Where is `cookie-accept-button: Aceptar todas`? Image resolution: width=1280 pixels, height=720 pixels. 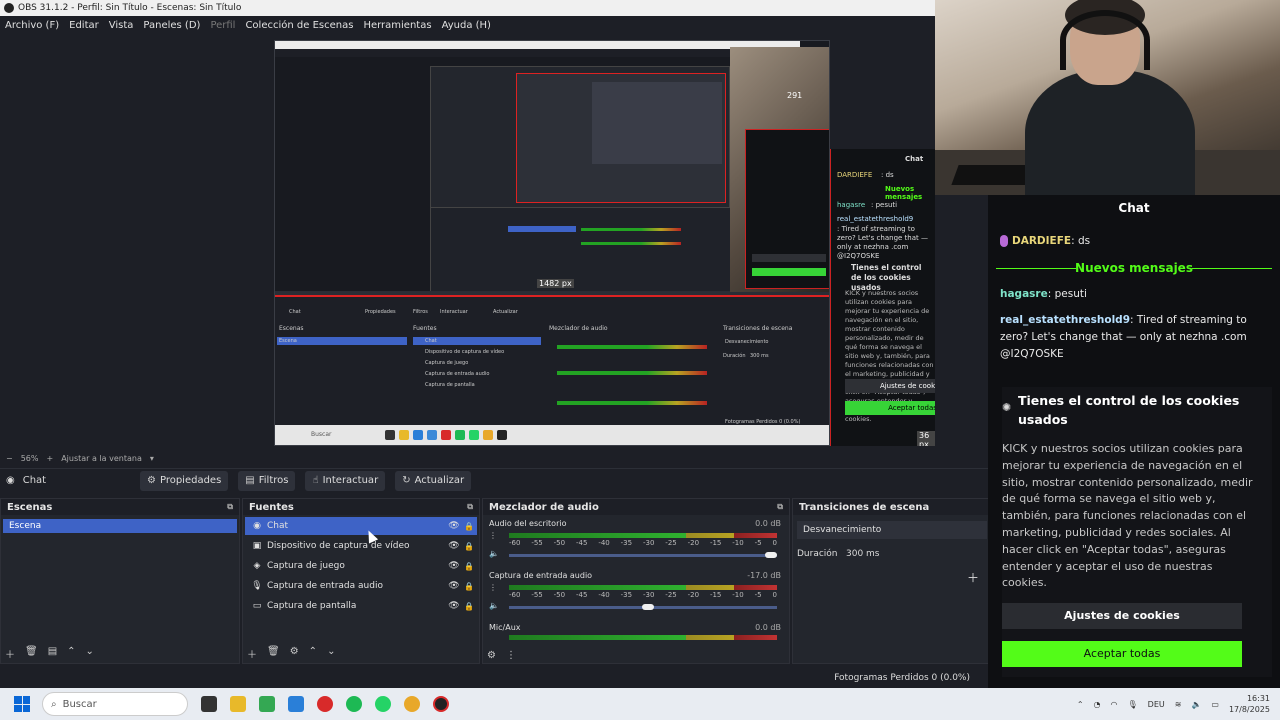
cookie-accept-button: Aceptar todas is located at coordinates (1122, 654).